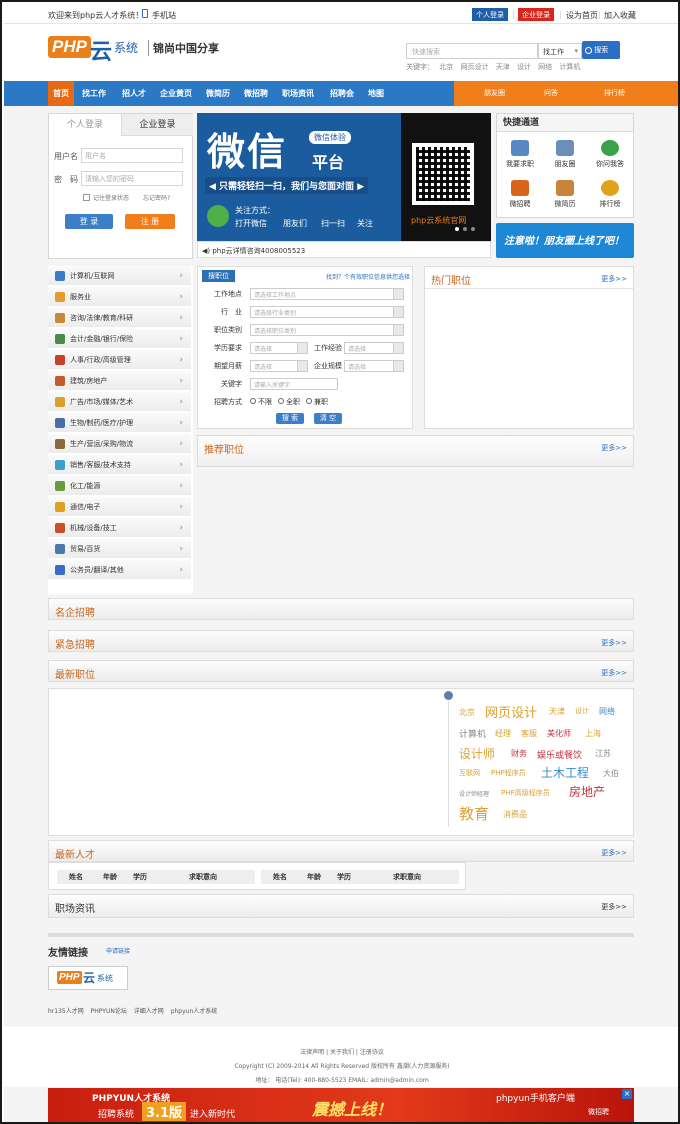  I want to click on radio-parttime, so click(309, 401).